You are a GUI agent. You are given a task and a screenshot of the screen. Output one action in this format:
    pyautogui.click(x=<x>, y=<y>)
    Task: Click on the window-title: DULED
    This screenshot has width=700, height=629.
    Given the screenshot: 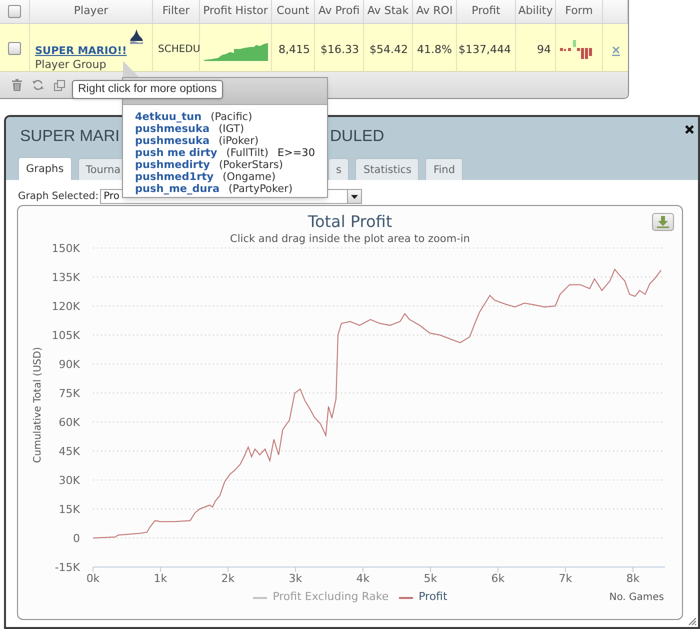 What is the action you would take?
    pyautogui.click(x=357, y=137)
    